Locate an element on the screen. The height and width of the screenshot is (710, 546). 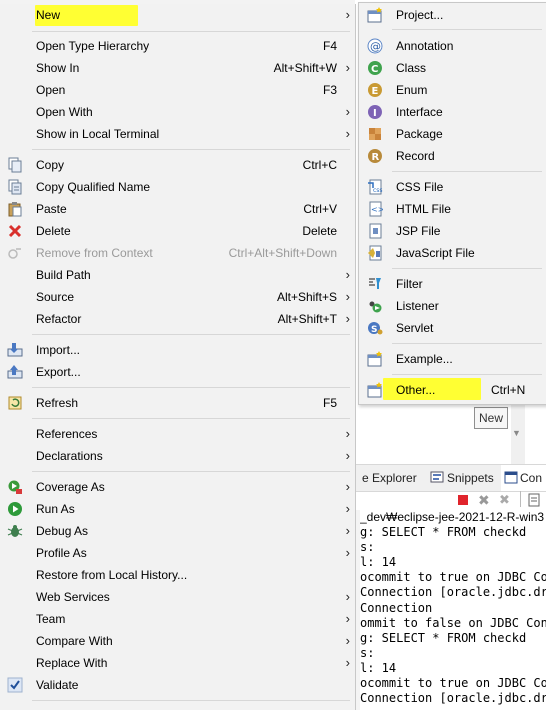
annotation-icon: @ is located at coordinates (375, 46).